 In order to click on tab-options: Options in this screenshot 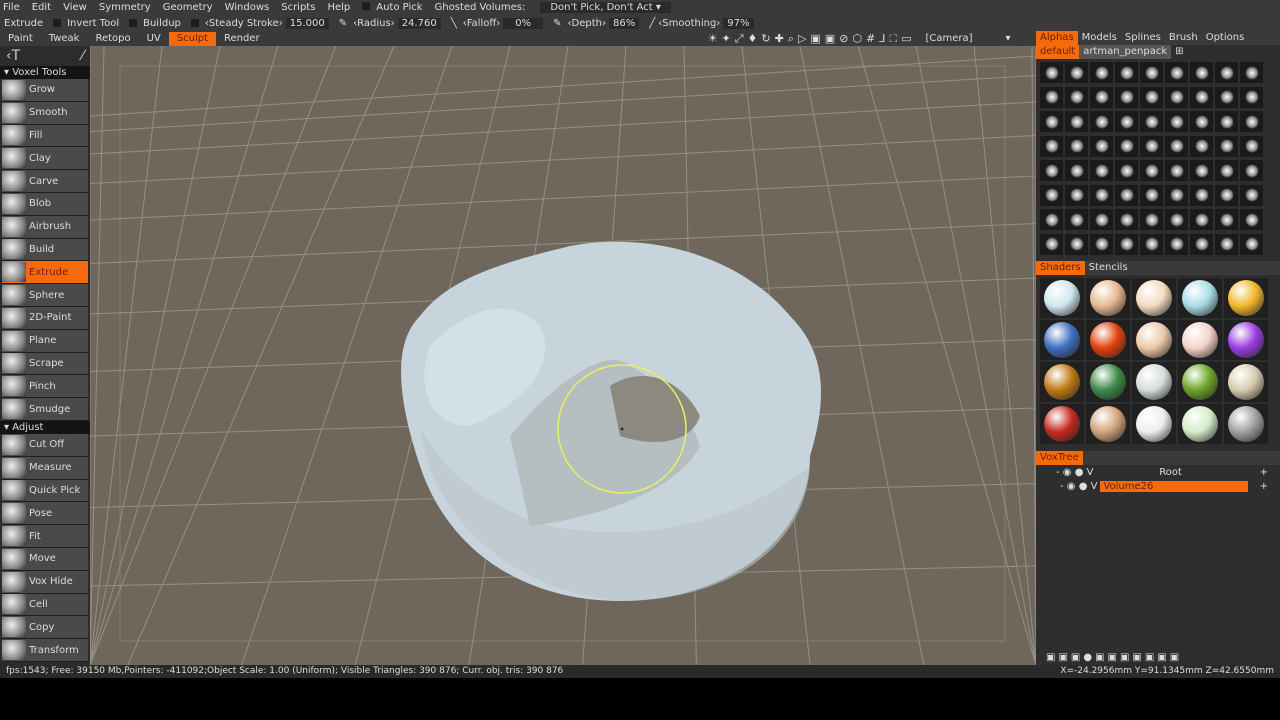, I will do `click(1225, 38)`.